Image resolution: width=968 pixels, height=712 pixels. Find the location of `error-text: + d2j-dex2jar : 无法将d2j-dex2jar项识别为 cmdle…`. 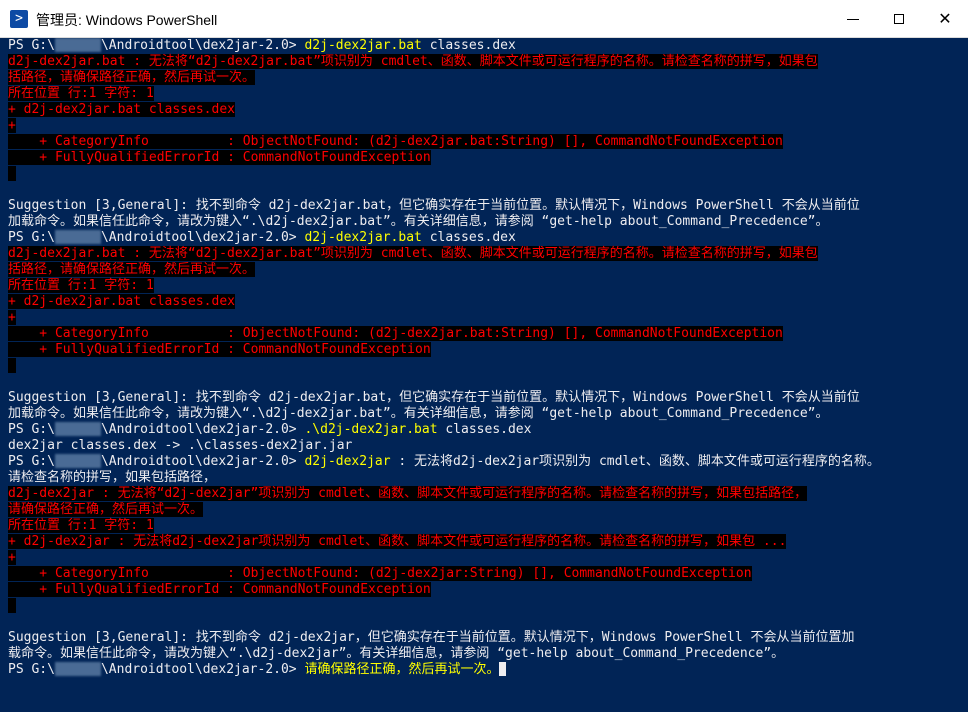

error-text: + d2j-dex2jar : 无法将d2j-dex2jar项识别为 cmdle… is located at coordinates (397, 541).